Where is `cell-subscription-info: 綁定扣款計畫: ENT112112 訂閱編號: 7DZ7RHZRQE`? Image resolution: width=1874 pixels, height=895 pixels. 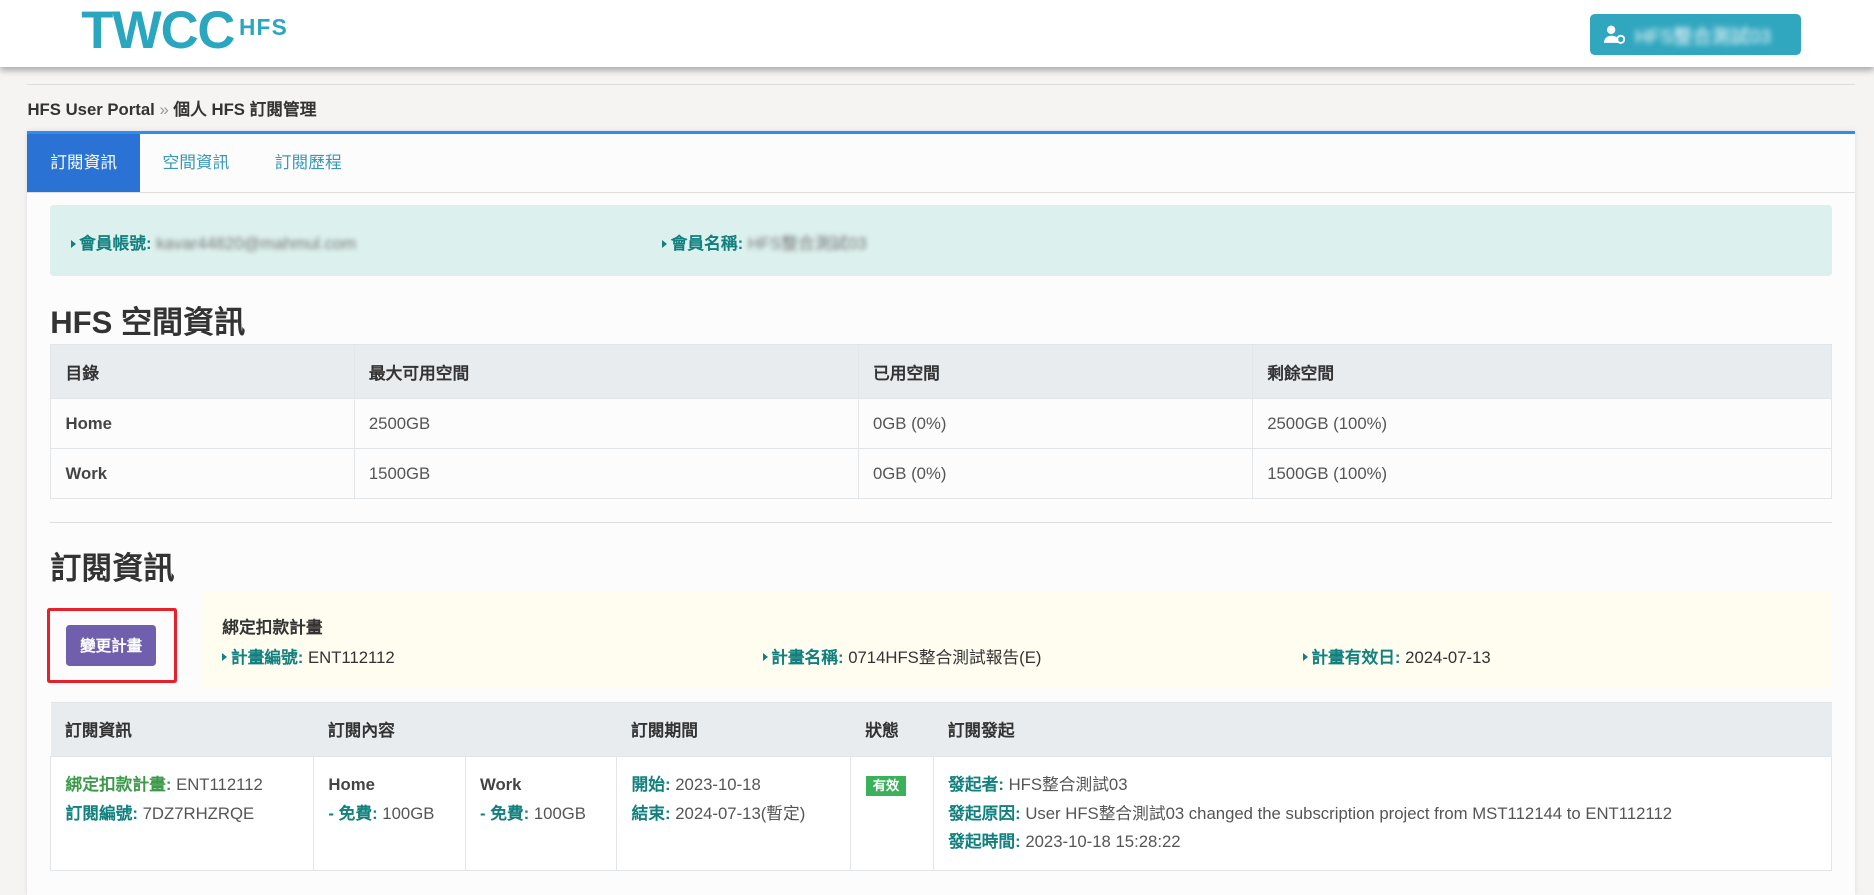 cell-subscription-info: 綁定扣款計畫: ENT112112 訂閱編號: 7DZ7RHZRQE is located at coordinates (182, 813).